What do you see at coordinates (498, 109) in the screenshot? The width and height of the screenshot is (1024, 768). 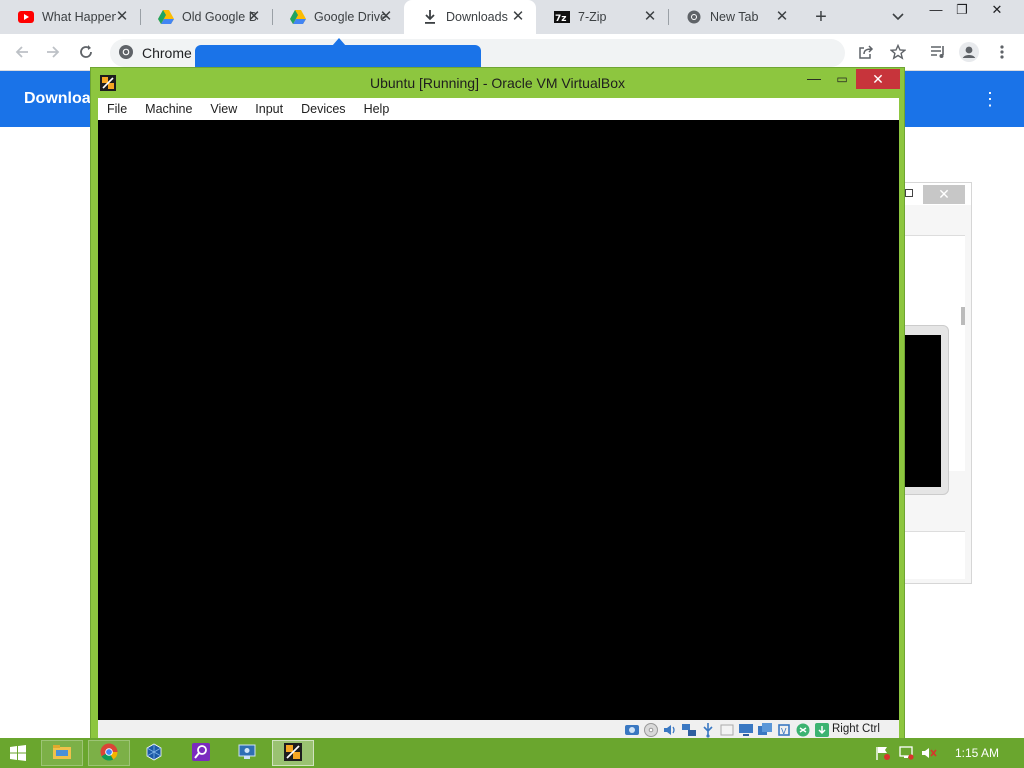 I see `vm-menubar: File Machine View Input Devices Help` at bounding box center [498, 109].